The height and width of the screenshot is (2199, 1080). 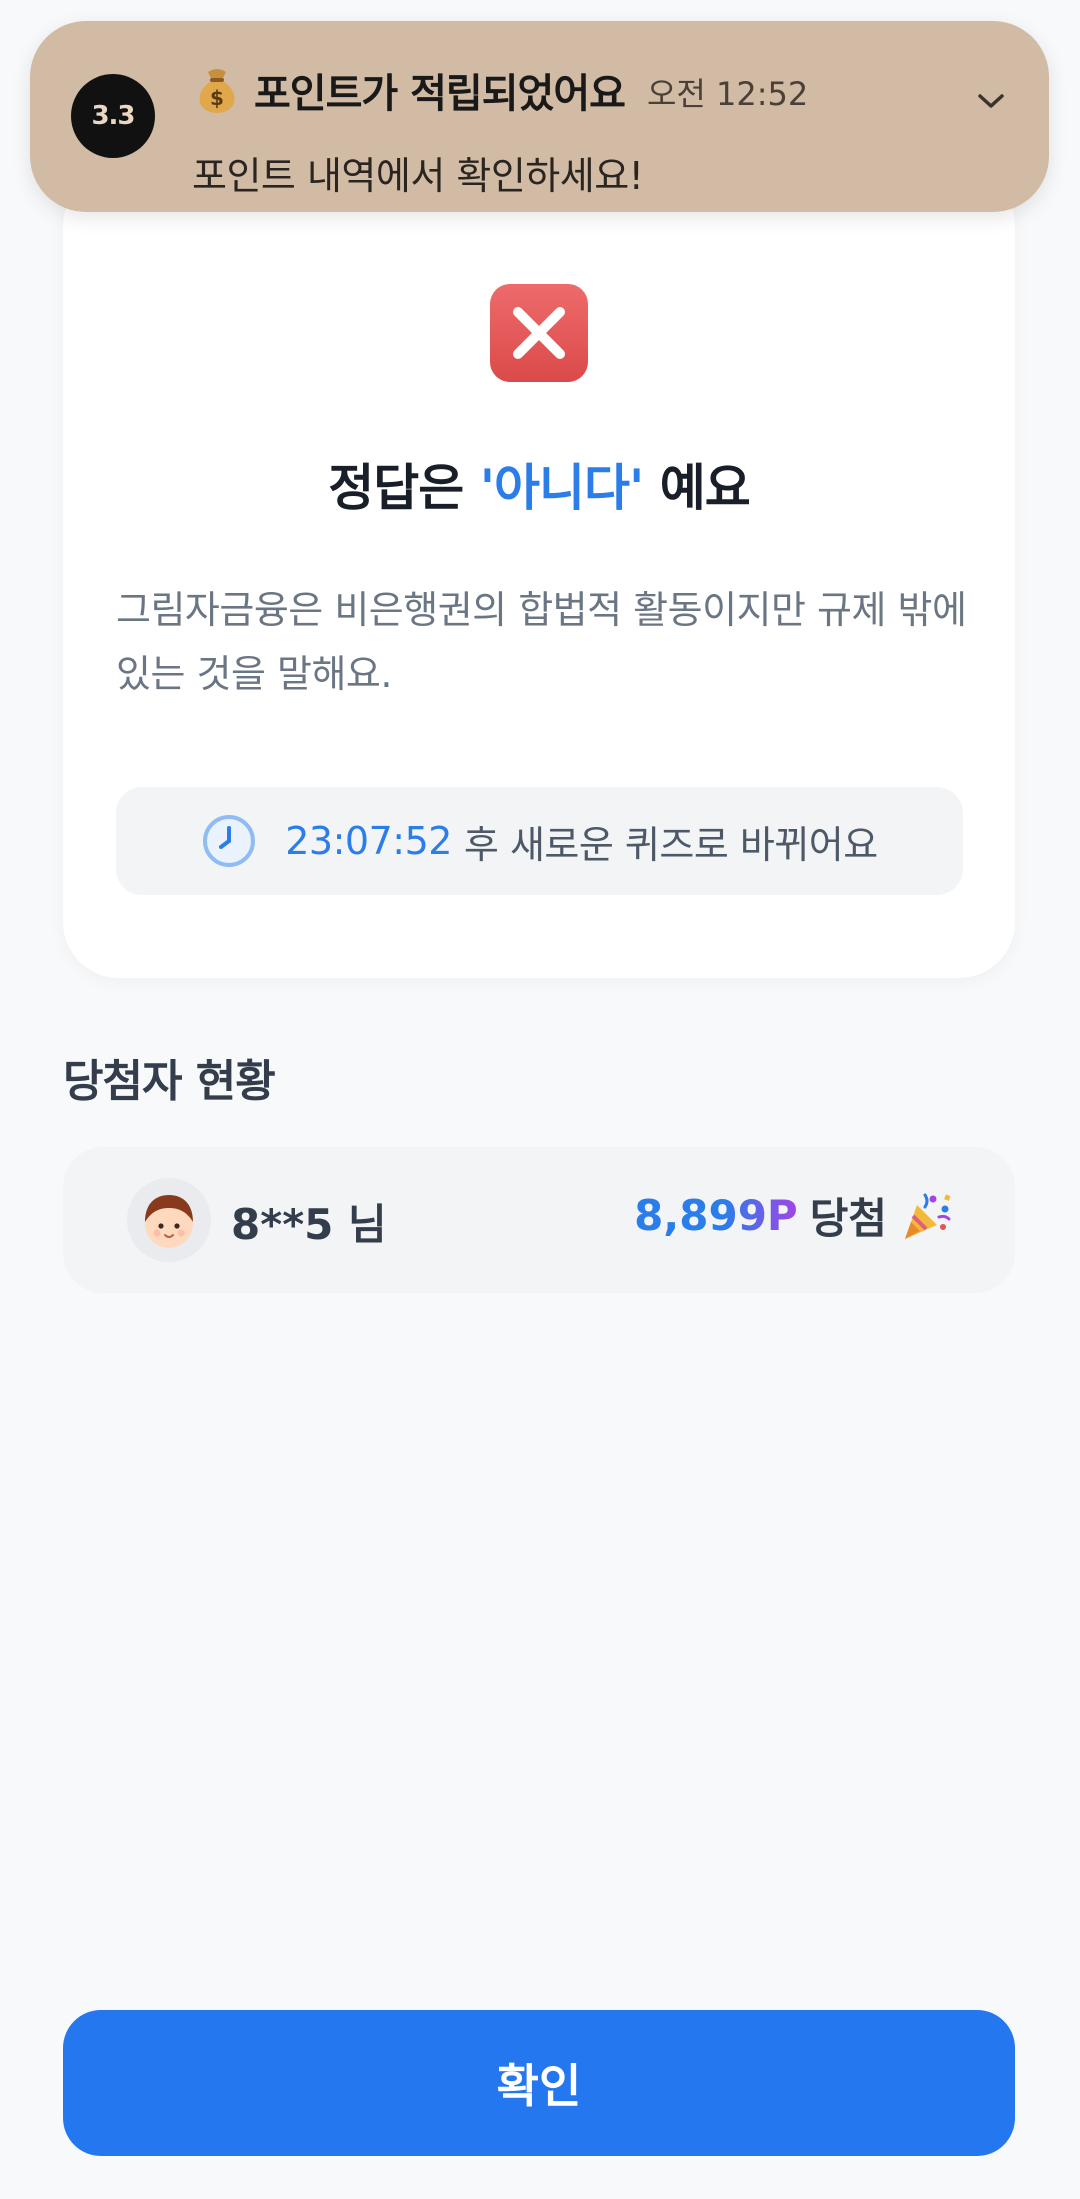 I want to click on winner-list-item: 8**5 님 8,899P 당첨, so click(x=539, y=1220).